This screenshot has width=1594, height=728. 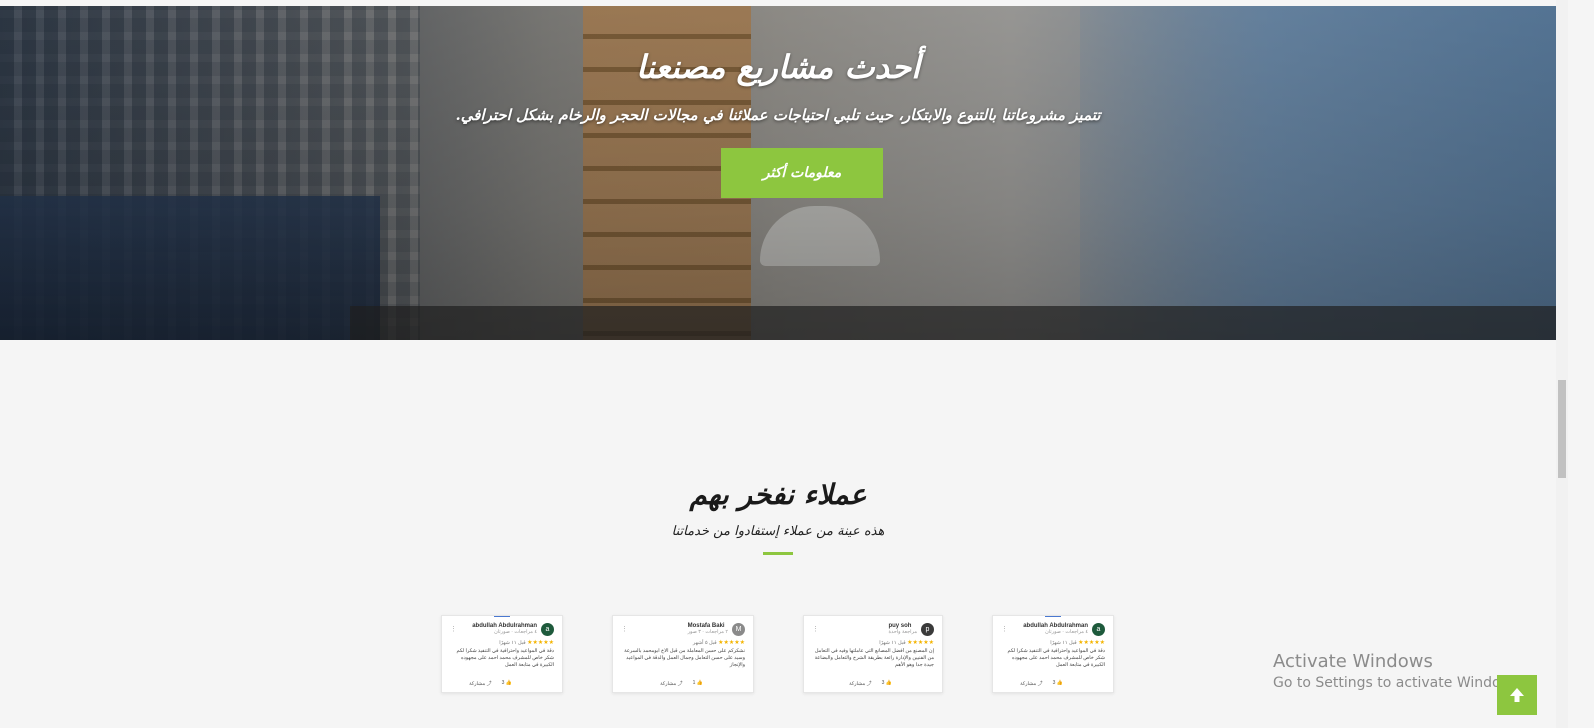 I want to click on reviewer-info: Mostafa Baki ٢ مراجعات · ٣ صور, so click(x=708, y=629).